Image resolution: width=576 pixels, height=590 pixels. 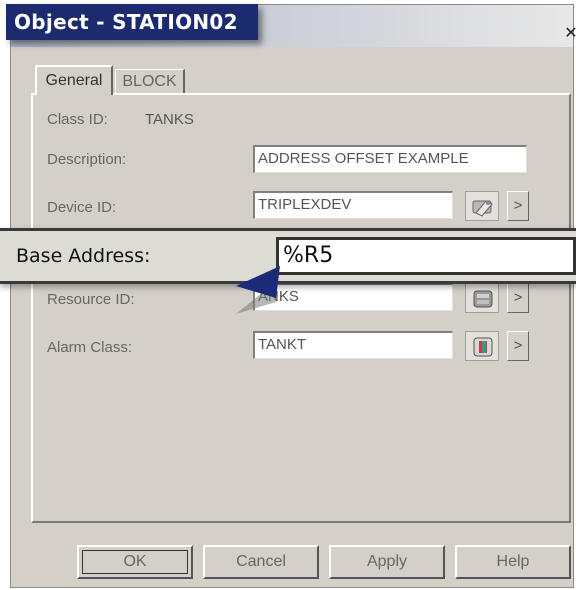 What do you see at coordinates (426, 256) in the screenshot?
I see `base-address-field: %R5` at bounding box center [426, 256].